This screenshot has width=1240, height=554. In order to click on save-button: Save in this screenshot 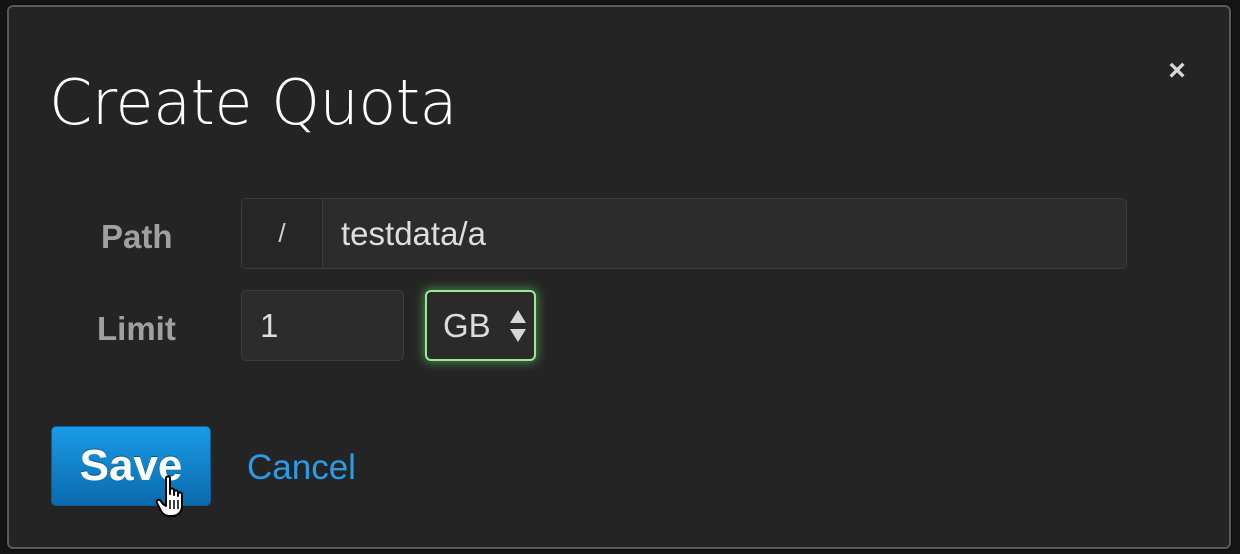, I will do `click(131, 466)`.